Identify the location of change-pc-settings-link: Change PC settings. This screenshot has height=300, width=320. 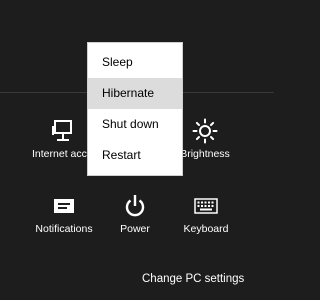
(193, 279).